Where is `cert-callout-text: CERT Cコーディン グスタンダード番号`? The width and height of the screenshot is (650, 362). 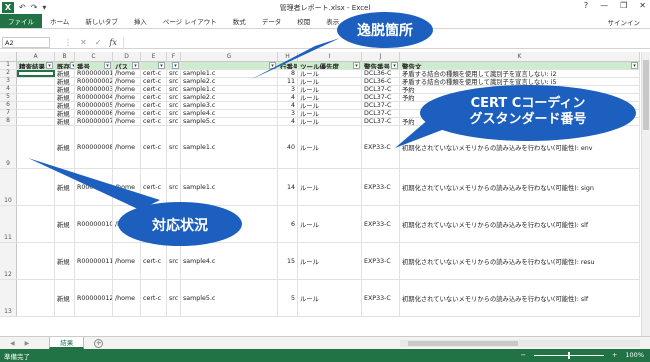
cert-callout-text: CERT Cコーディン グスタンダード番号 is located at coordinates (528, 112).